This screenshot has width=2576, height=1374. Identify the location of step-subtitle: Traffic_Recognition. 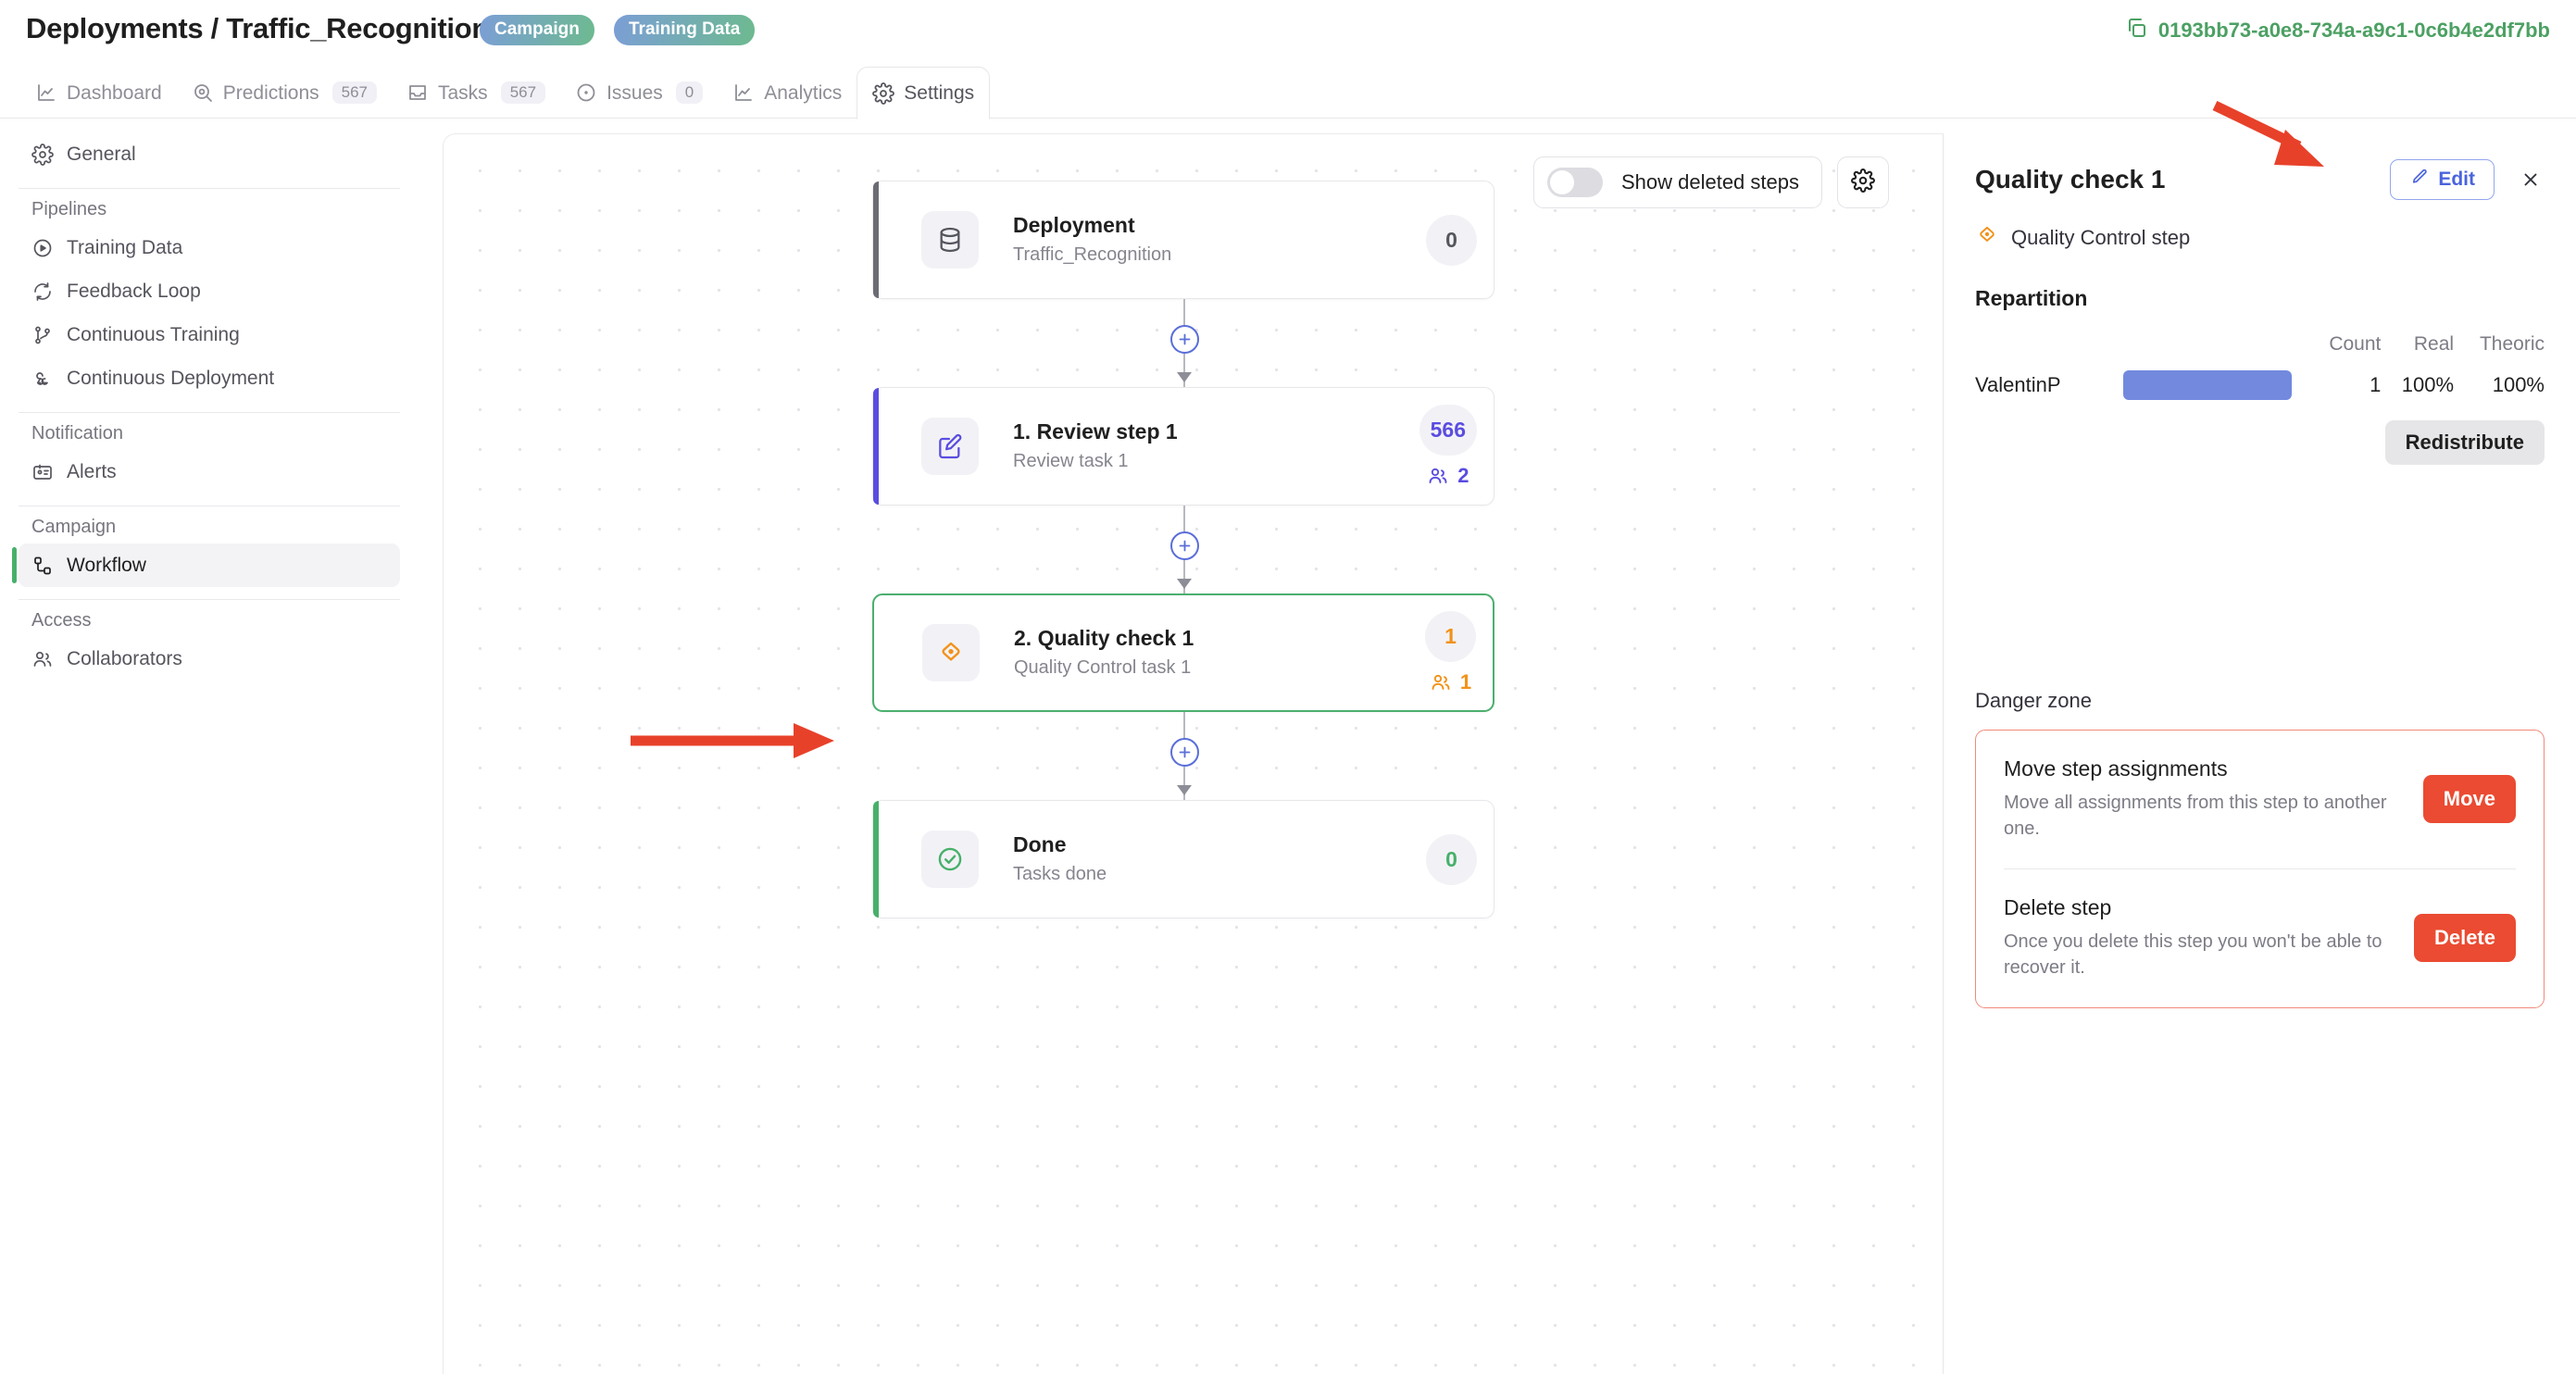
(1093, 254).